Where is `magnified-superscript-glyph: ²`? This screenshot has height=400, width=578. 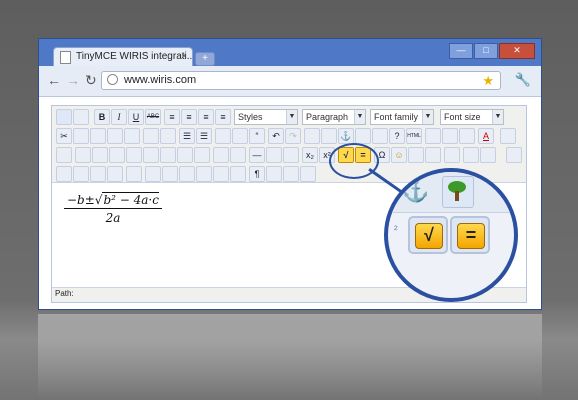
magnified-superscript-glyph: ² is located at coordinates (396, 230).